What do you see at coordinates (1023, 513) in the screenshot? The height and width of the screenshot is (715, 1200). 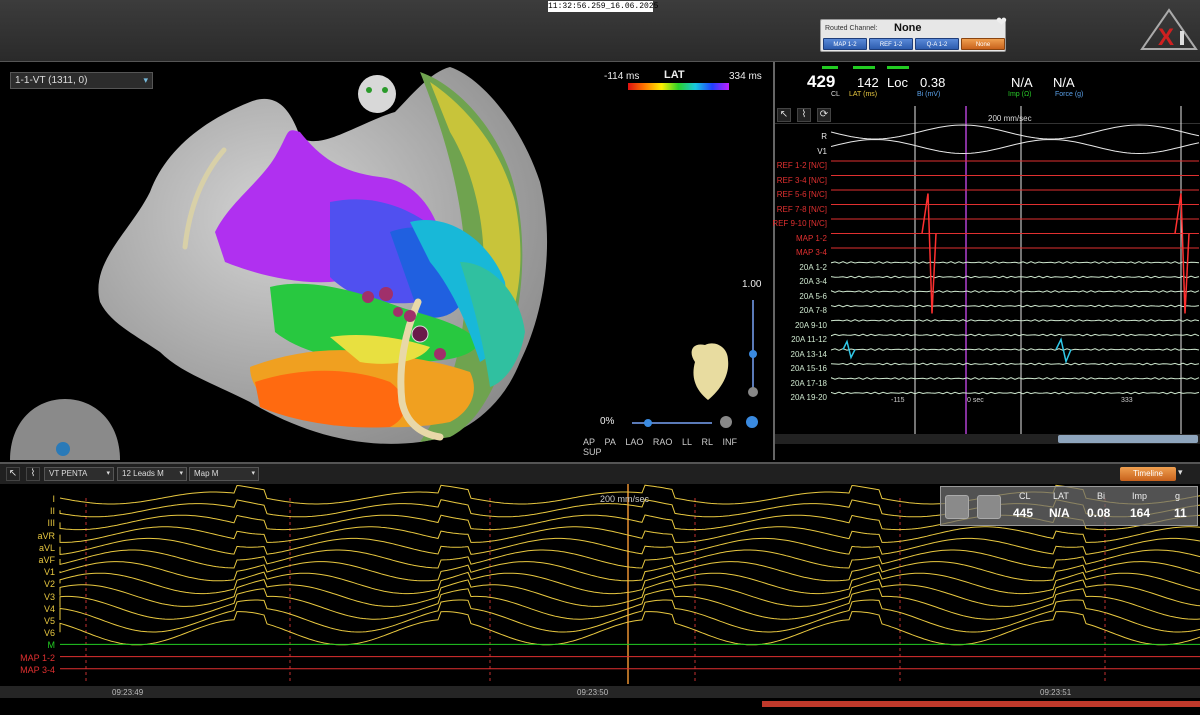 I see `summary-cl-value: 445` at bounding box center [1023, 513].